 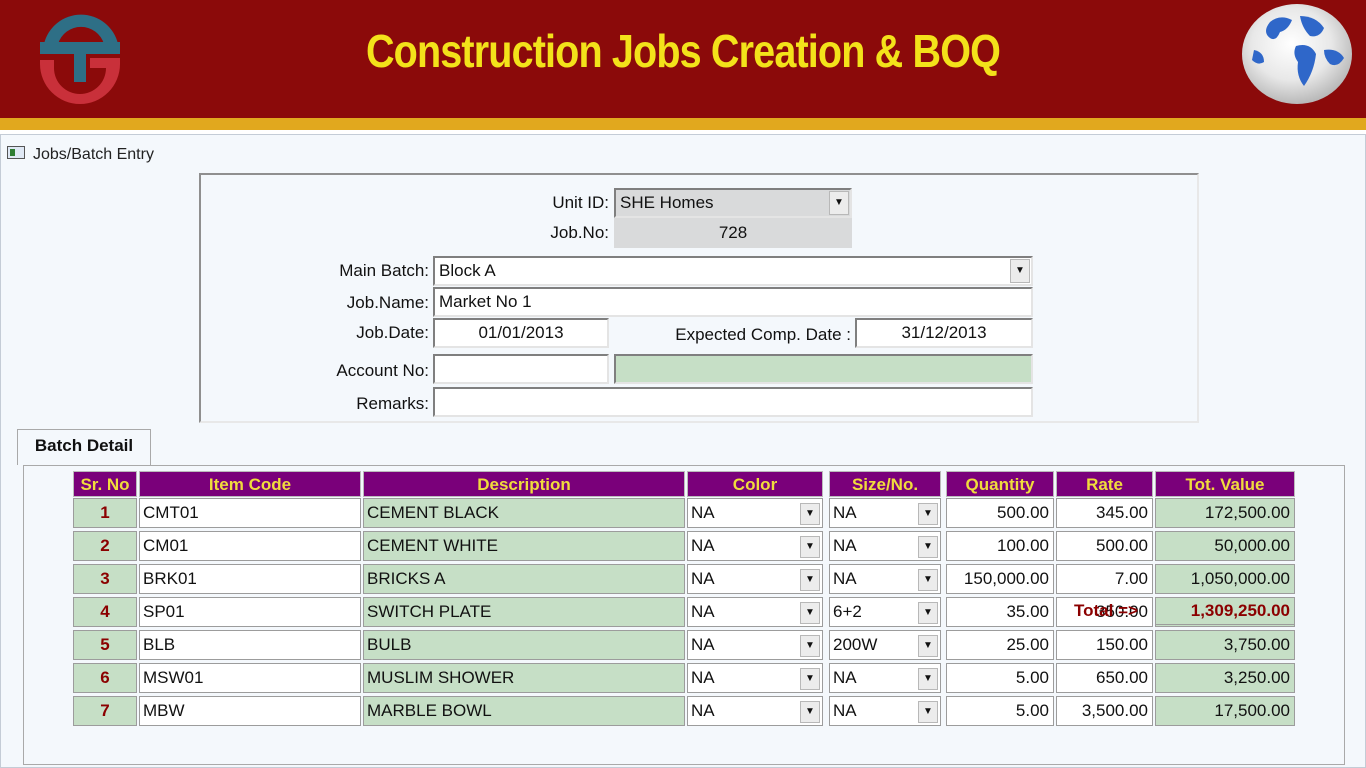 What do you see at coordinates (944, 333) in the screenshot?
I see `expected-date-input: 31/12/2013` at bounding box center [944, 333].